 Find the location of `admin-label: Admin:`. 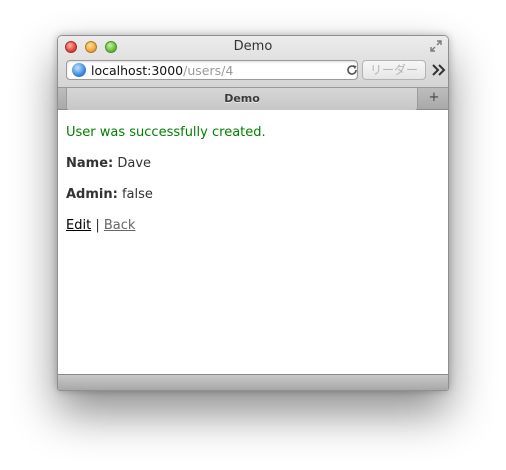

admin-label: Admin: is located at coordinates (92, 194).